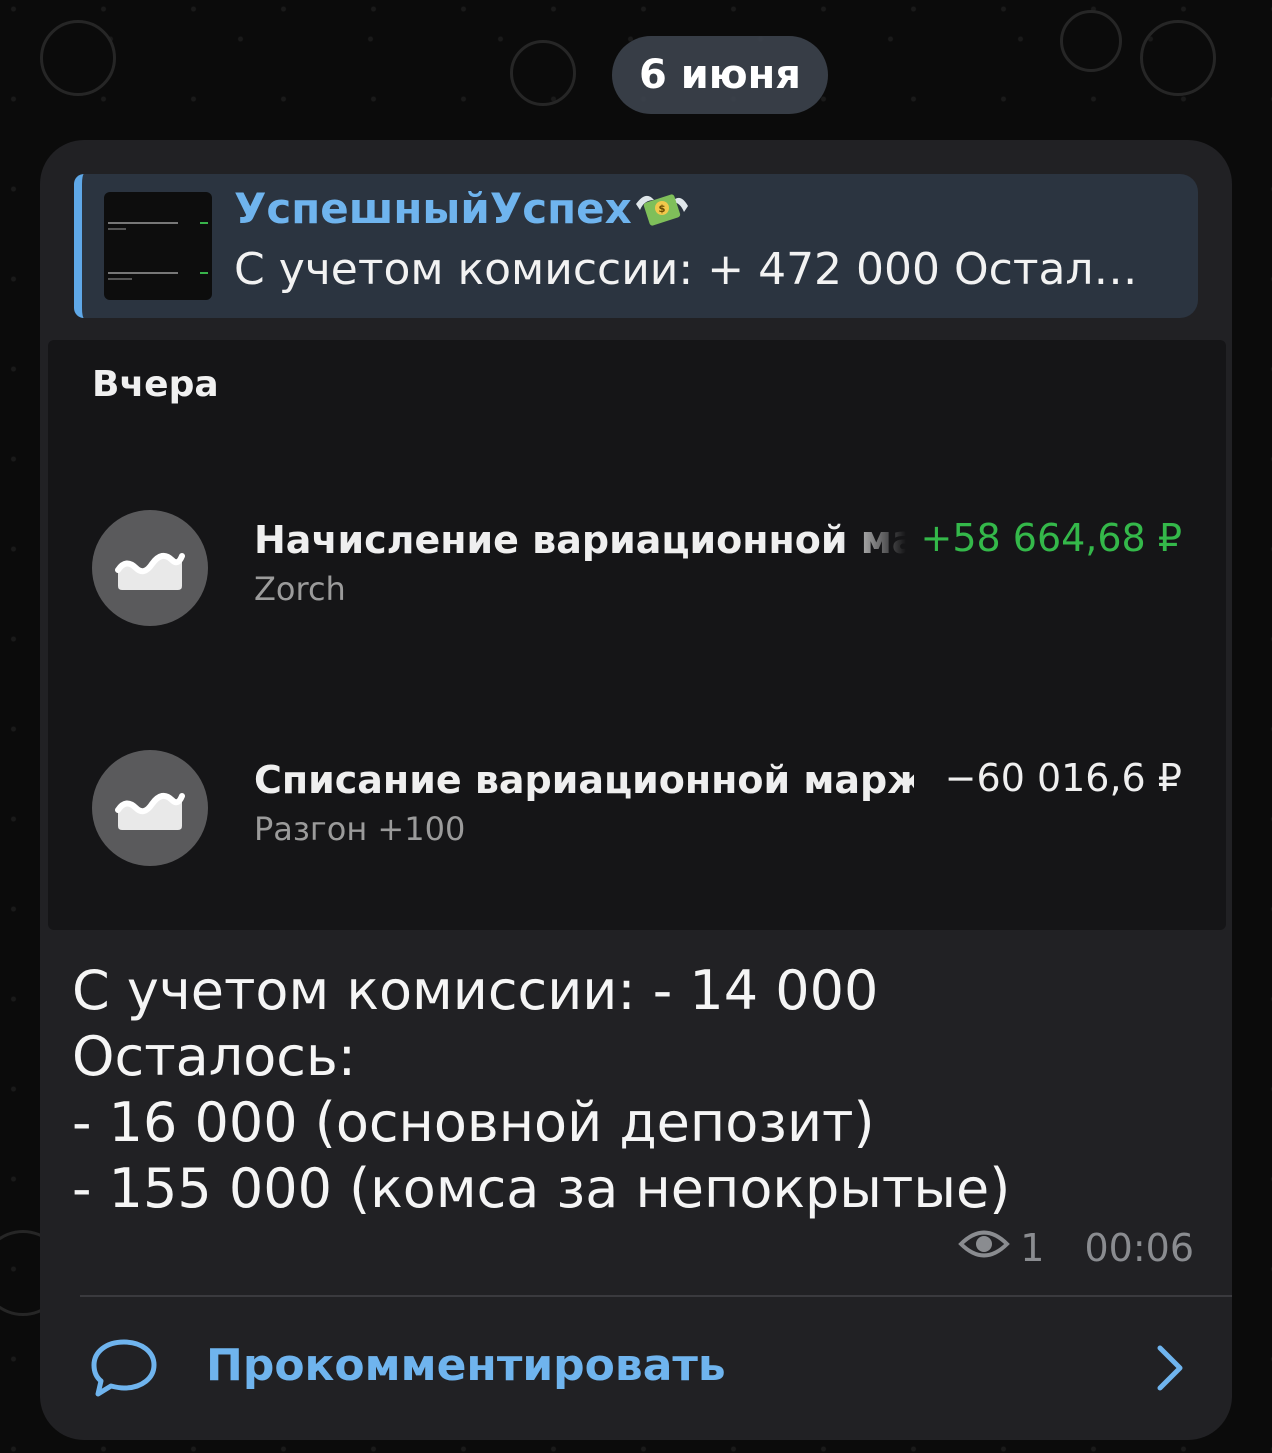  I want to click on date-separator: 6 июня, so click(720, 75).